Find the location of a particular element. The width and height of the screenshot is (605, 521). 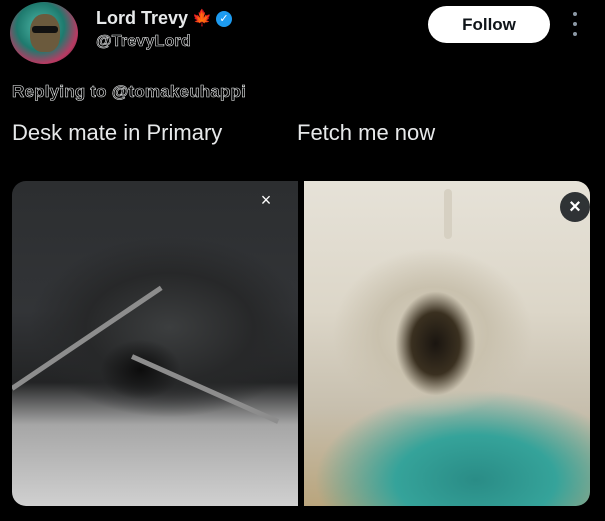

maple-leaf-icon: 🍁 is located at coordinates (202, 18).